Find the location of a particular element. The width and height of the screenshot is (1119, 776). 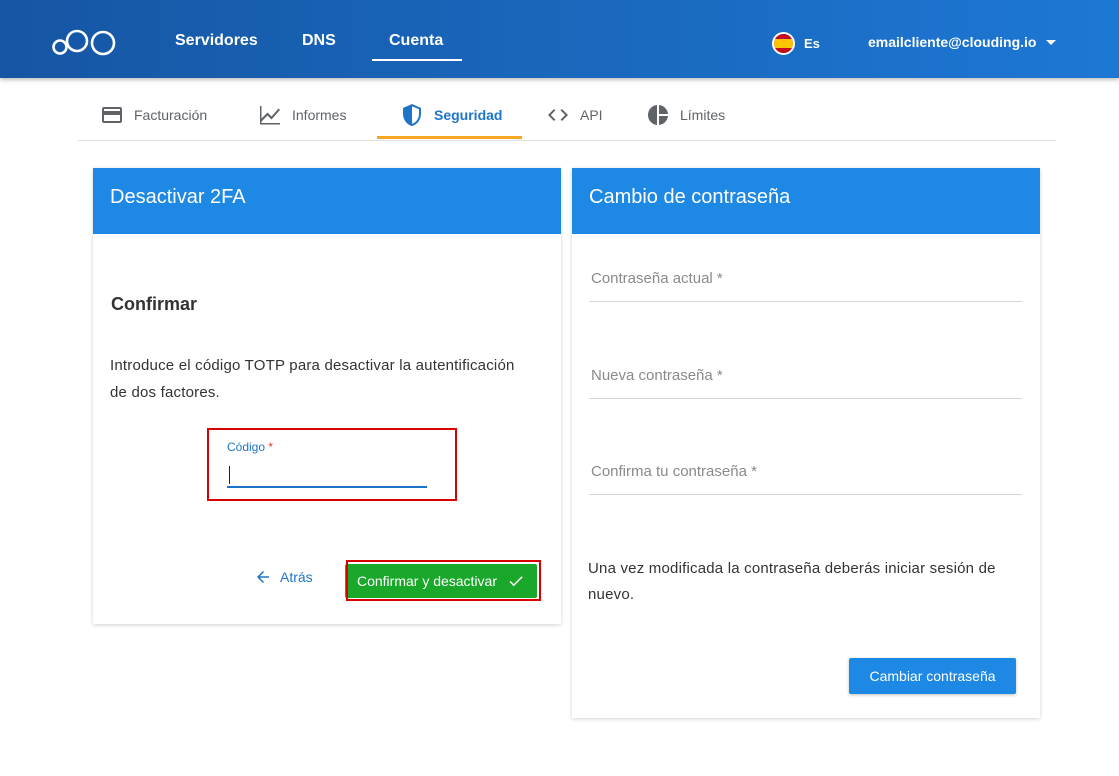

tab-limites: Límites is located at coordinates (685, 115).